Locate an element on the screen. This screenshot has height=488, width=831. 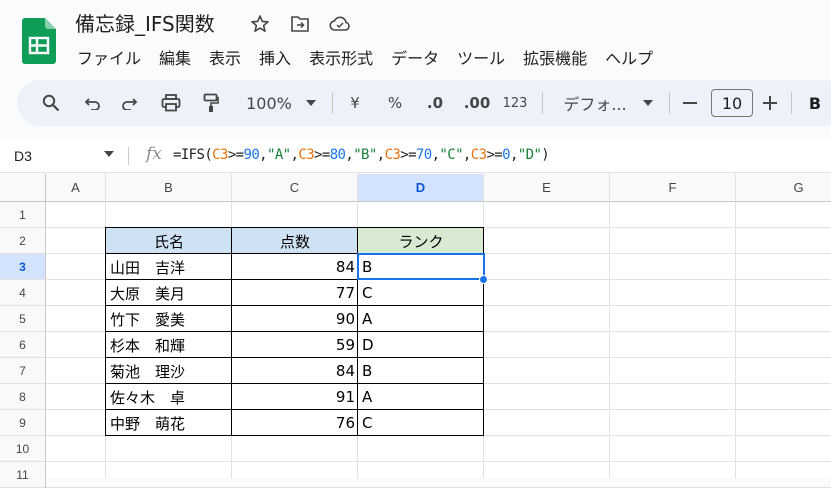
formula-token: C3 is located at coordinates (392, 155).